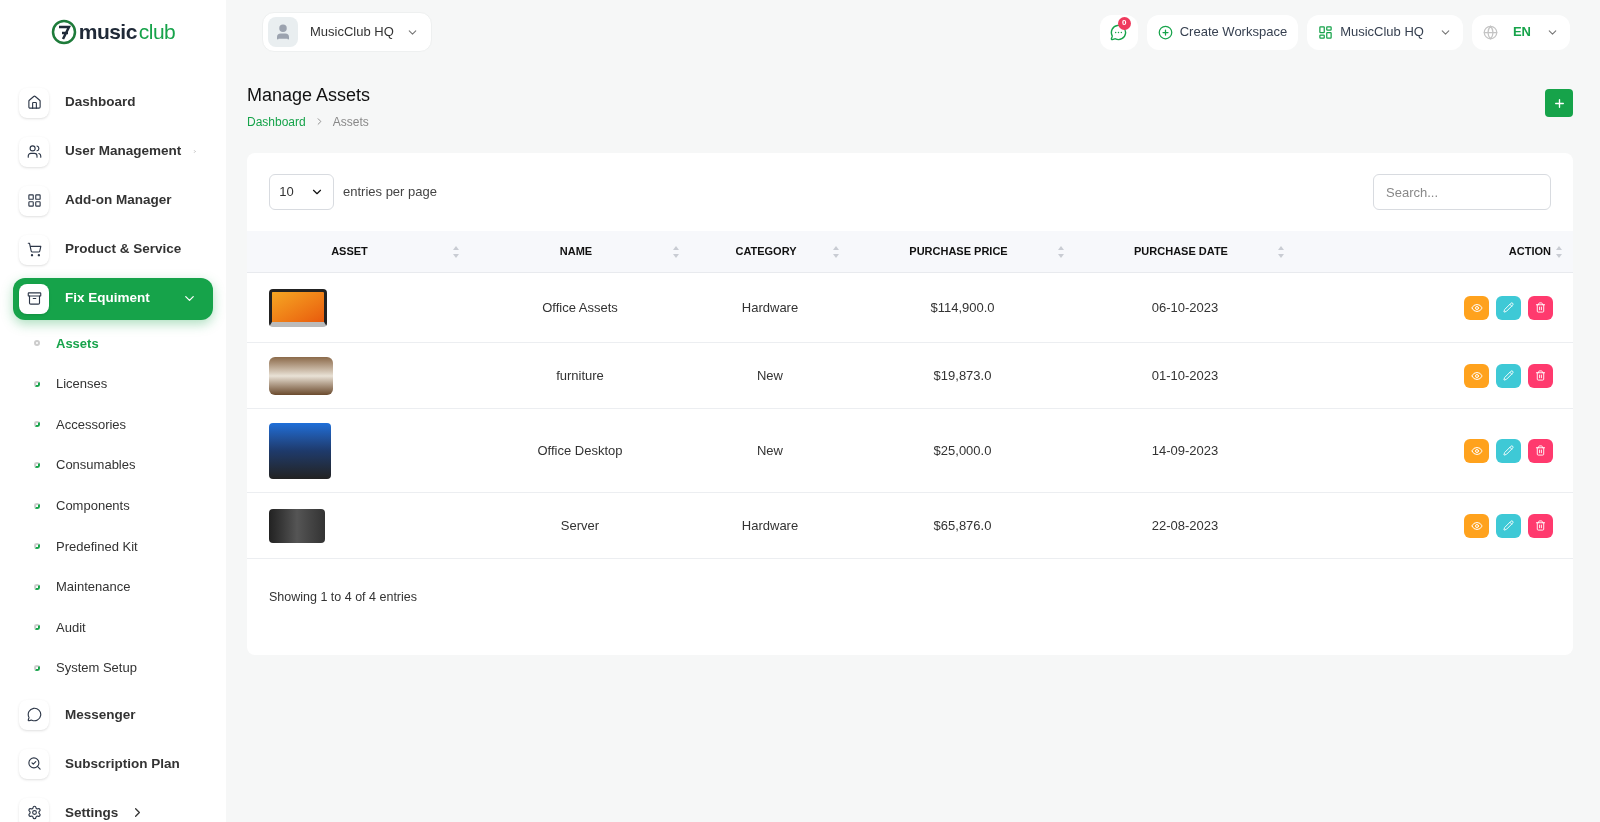 The width and height of the screenshot is (1600, 822). I want to click on column-header: ACTION, so click(1529, 251).